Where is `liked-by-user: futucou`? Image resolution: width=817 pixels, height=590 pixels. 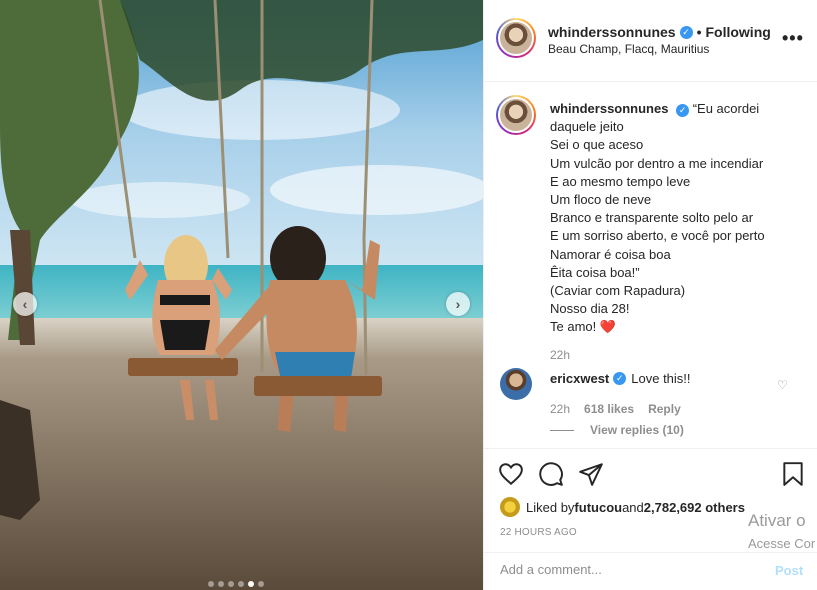 liked-by-user: futucou is located at coordinates (598, 507).